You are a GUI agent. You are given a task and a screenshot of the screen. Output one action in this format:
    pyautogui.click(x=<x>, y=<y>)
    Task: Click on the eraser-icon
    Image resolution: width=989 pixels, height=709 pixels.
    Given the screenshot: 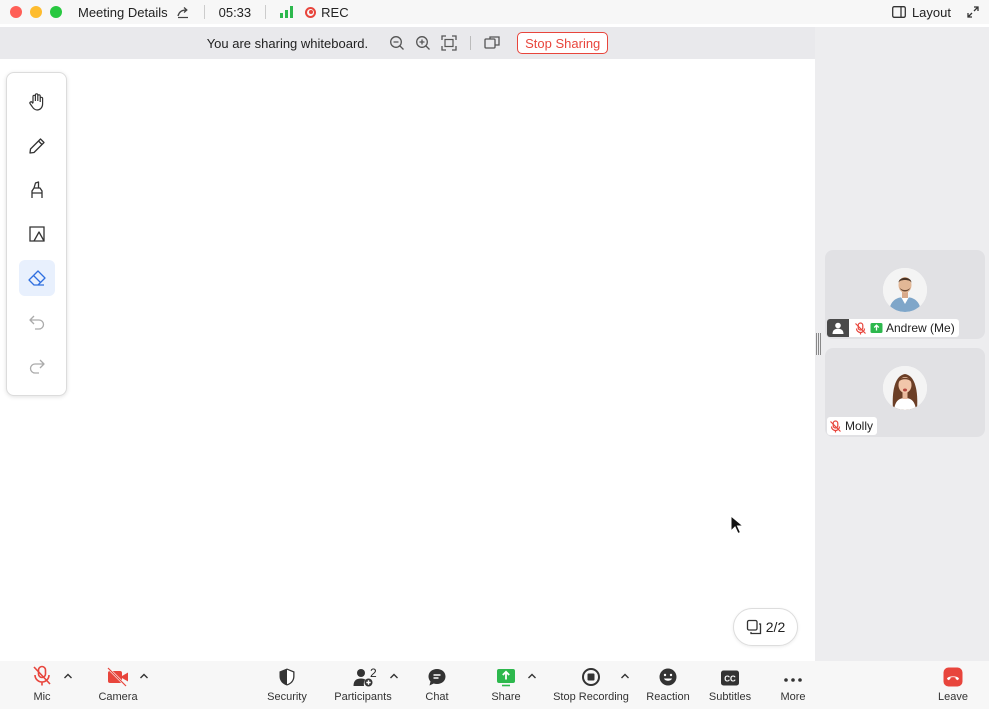 What is the action you would take?
    pyautogui.click(x=37, y=278)
    